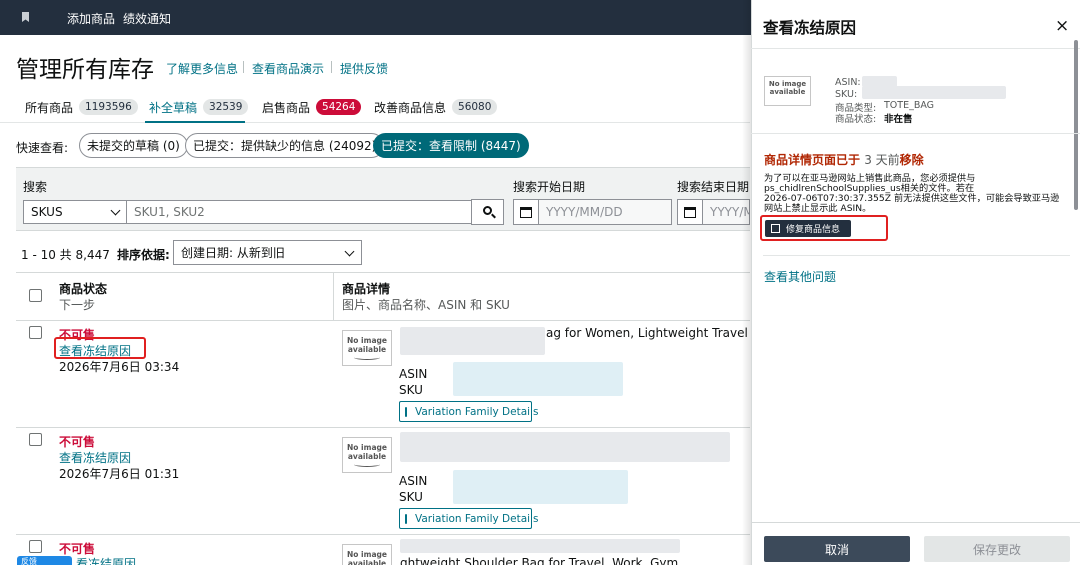 The width and height of the screenshot is (1080, 565). What do you see at coordinates (1076, 125) in the screenshot?
I see `panel-scrollbar` at bounding box center [1076, 125].